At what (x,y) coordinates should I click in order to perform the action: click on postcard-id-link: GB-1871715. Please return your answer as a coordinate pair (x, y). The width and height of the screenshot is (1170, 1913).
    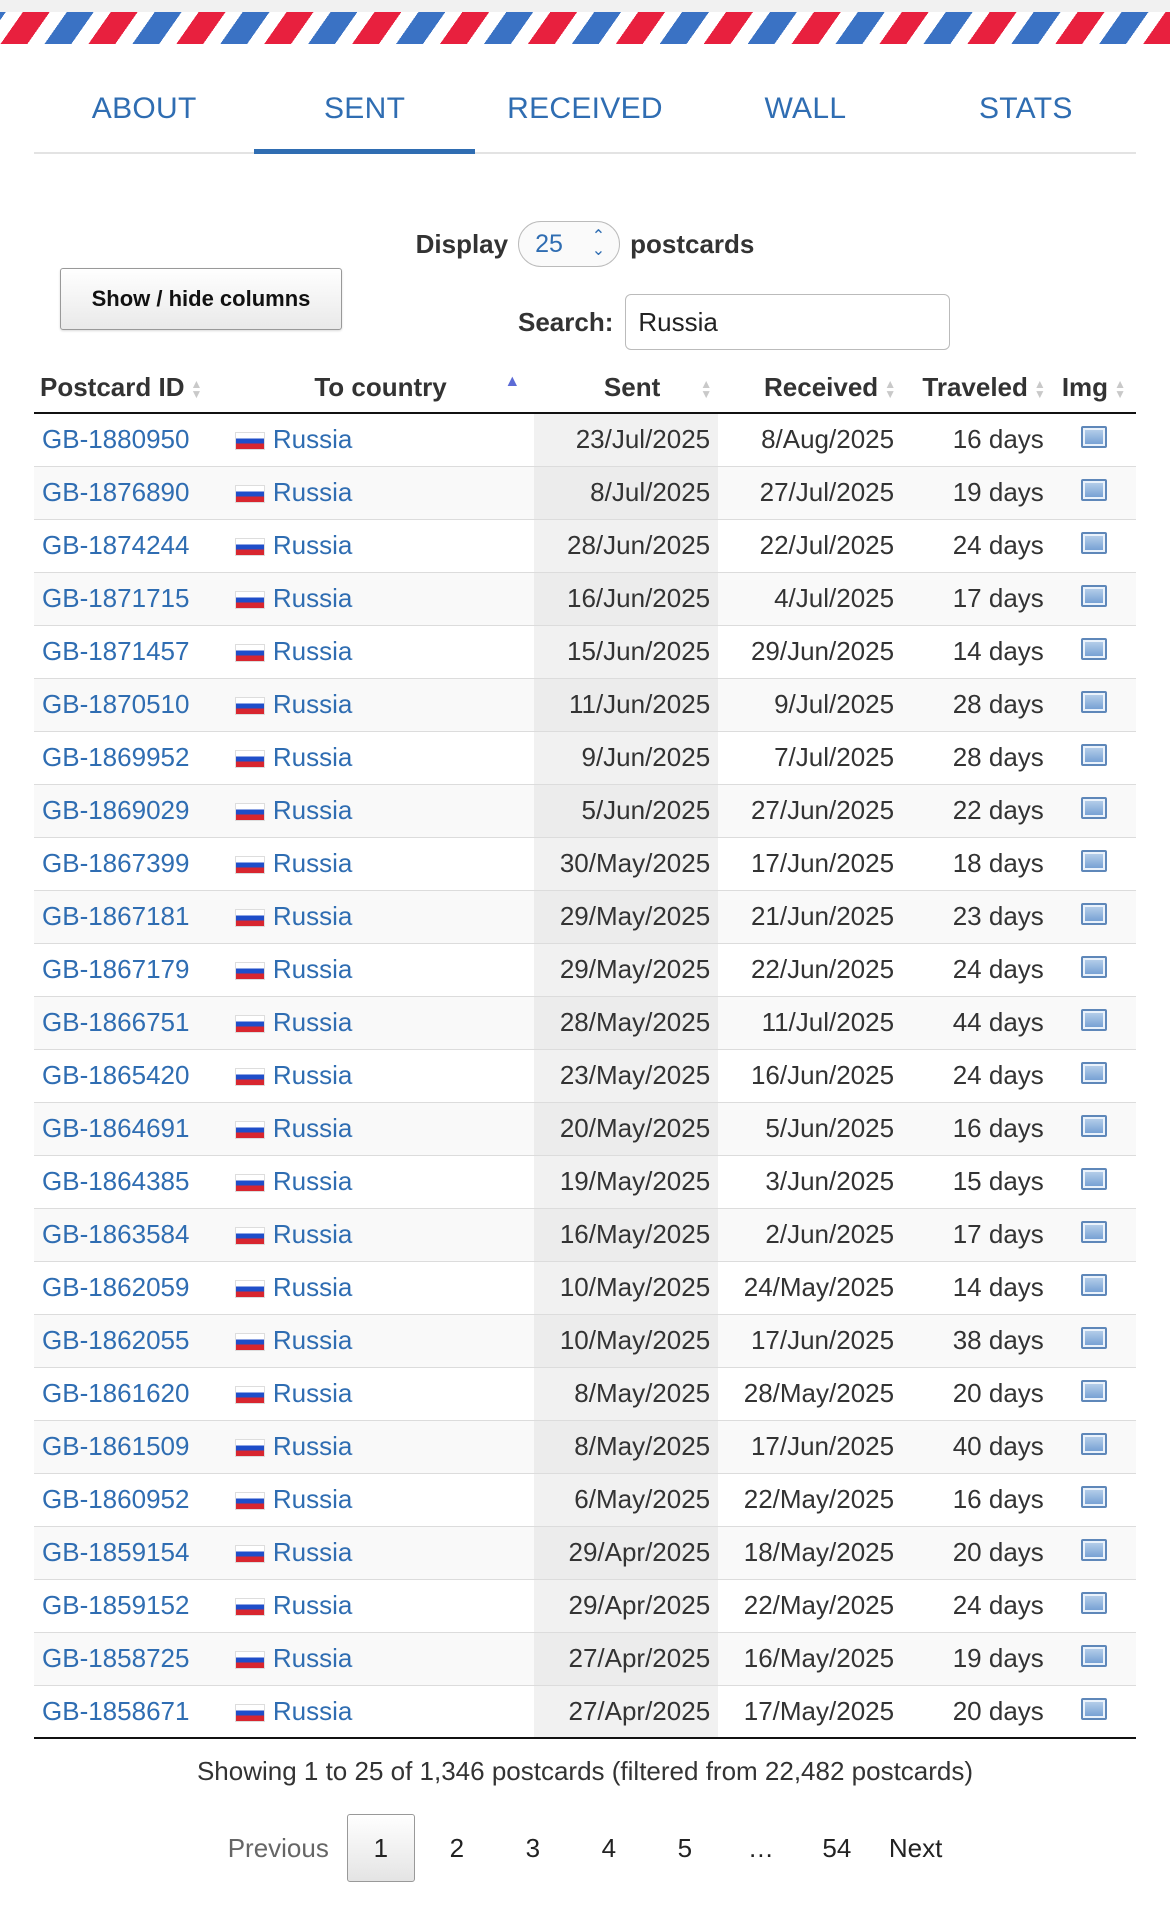
    Looking at the image, I should click on (115, 598).